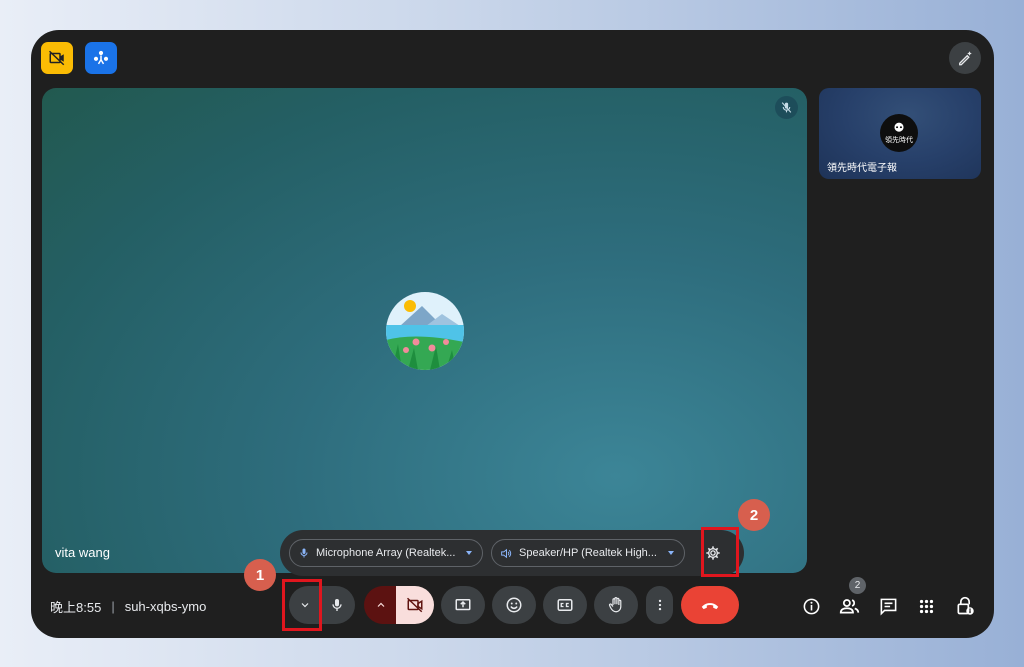  I want to click on side-avatar: 領先時代, so click(899, 133).